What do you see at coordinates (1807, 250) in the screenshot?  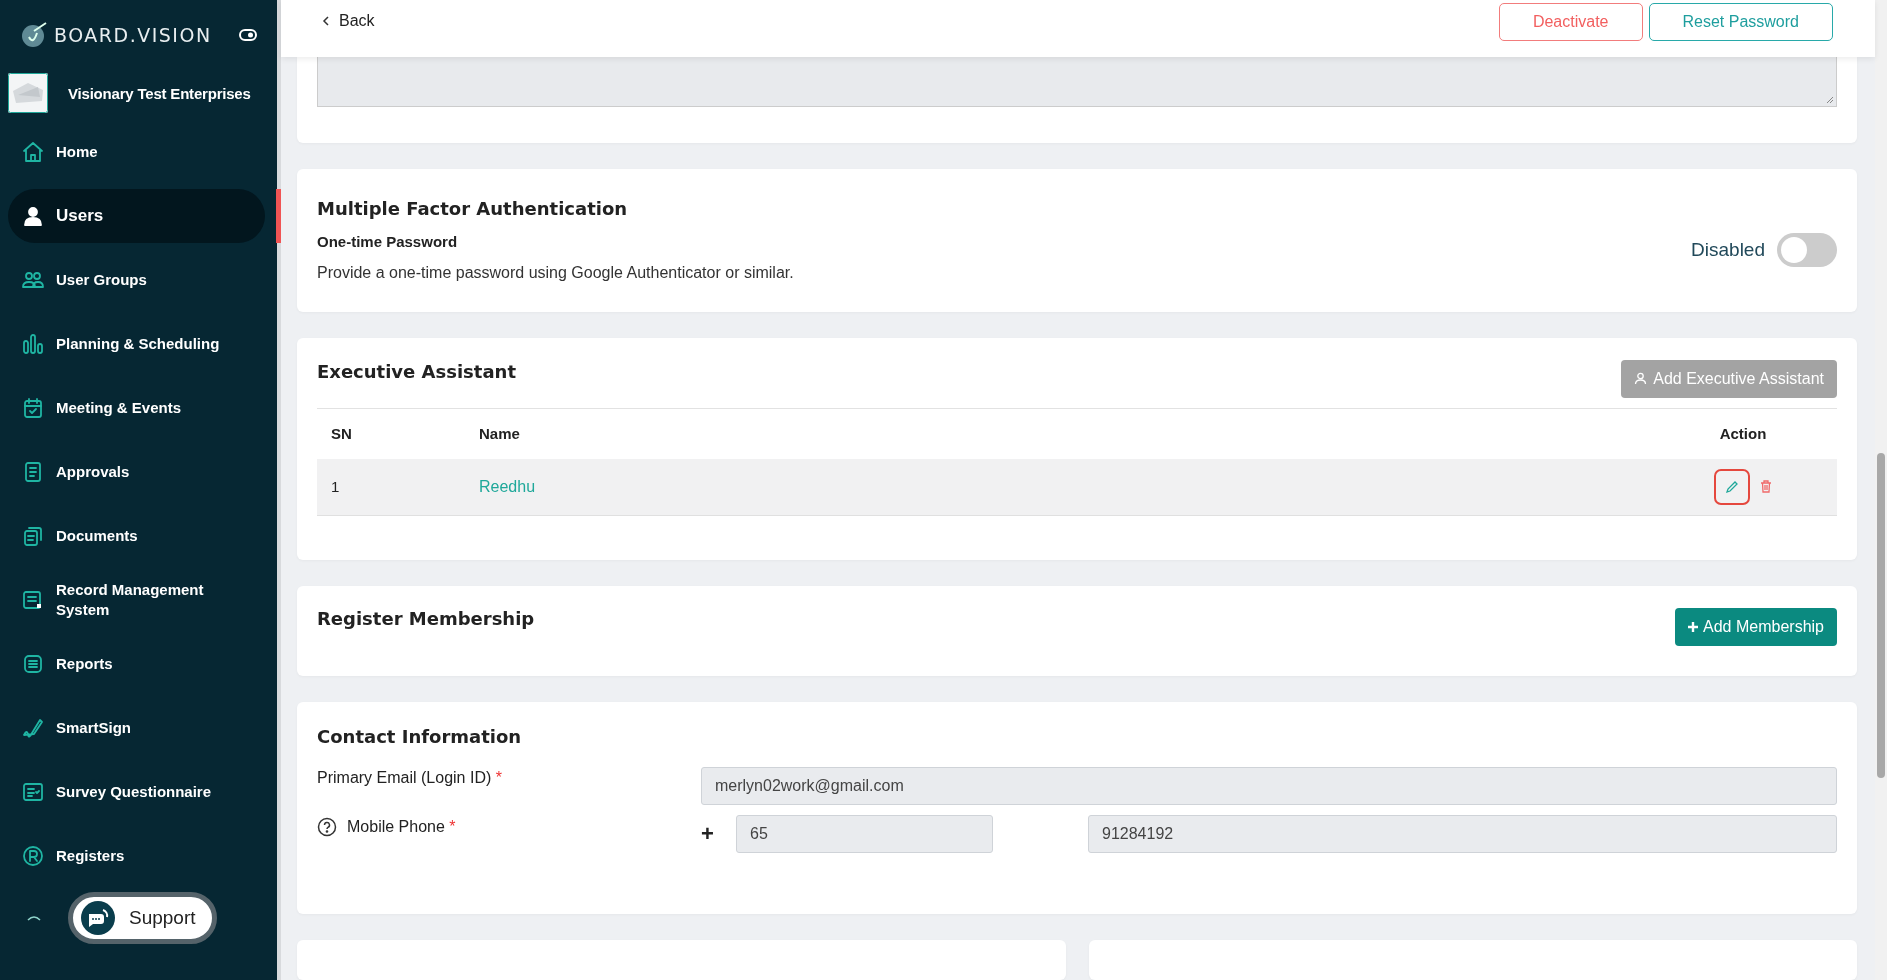 I see `toggle-switch` at bounding box center [1807, 250].